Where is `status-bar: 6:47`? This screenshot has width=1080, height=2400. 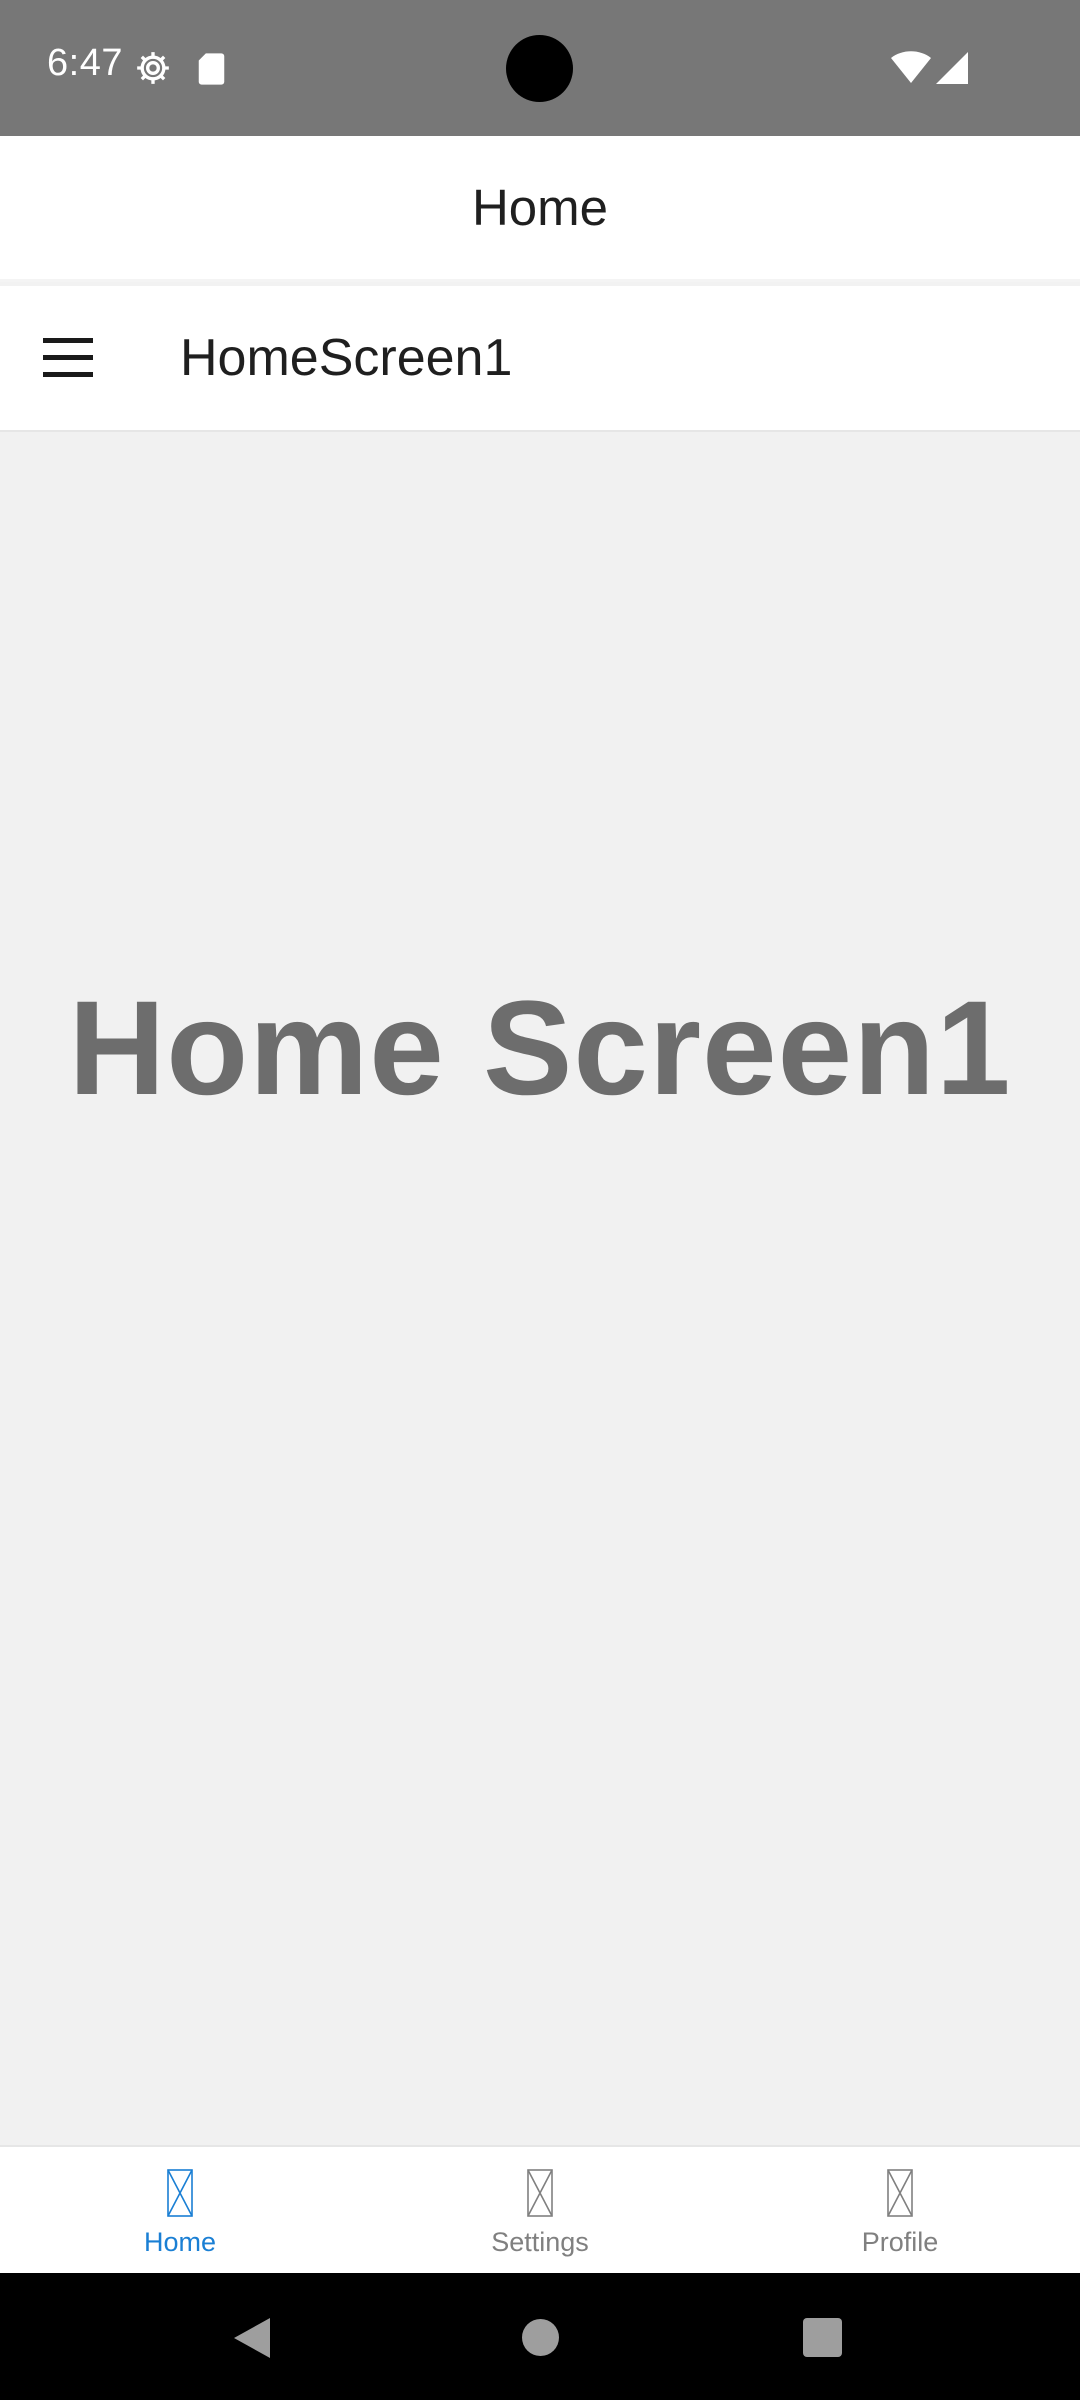
status-bar: 6:47 is located at coordinates (540, 68).